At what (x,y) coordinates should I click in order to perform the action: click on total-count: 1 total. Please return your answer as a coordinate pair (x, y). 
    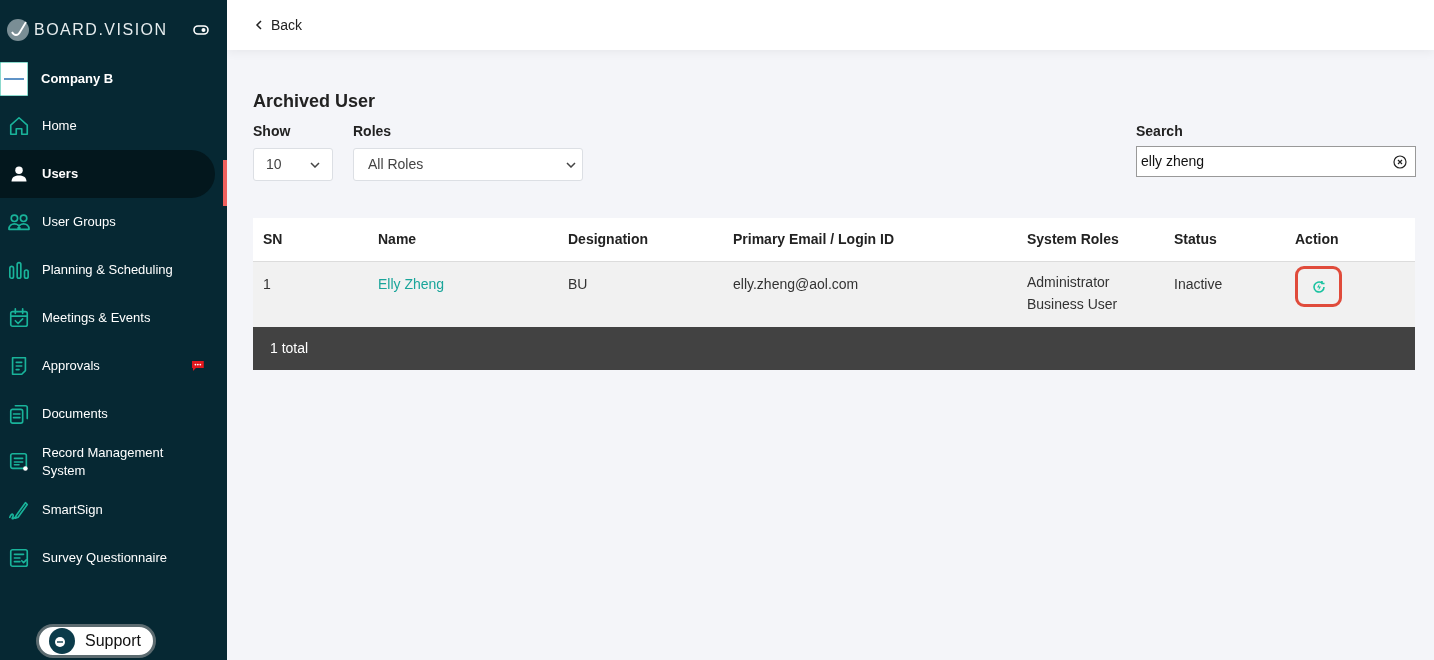
    Looking at the image, I should click on (289, 348).